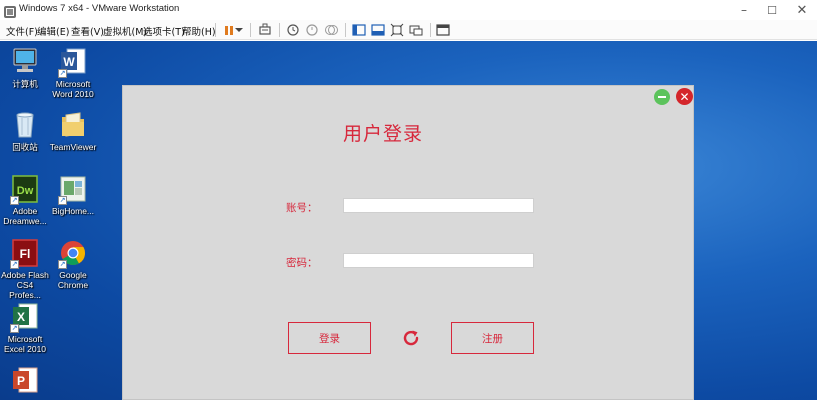 The image size is (817, 400). Describe the element at coordinates (25, 62) in the screenshot. I see `computer-icon` at that location.